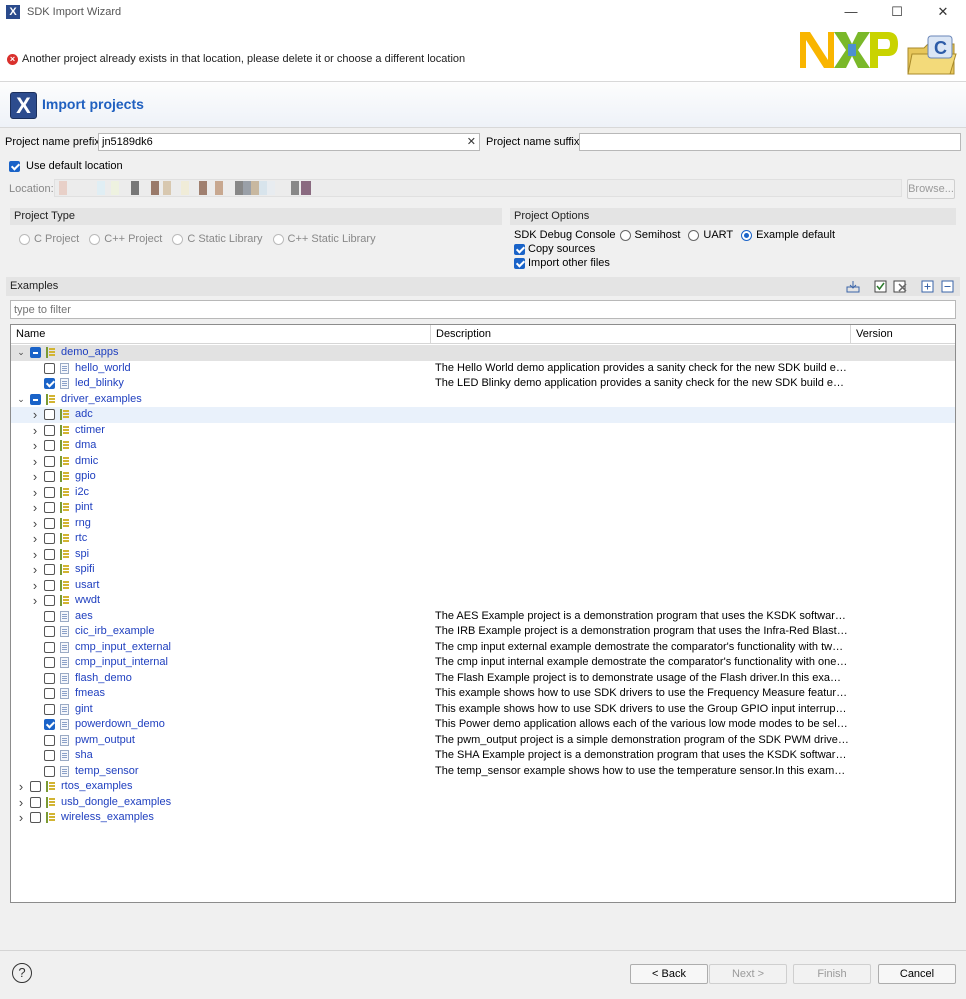  I want to click on expand-all-icon, so click(927, 286).